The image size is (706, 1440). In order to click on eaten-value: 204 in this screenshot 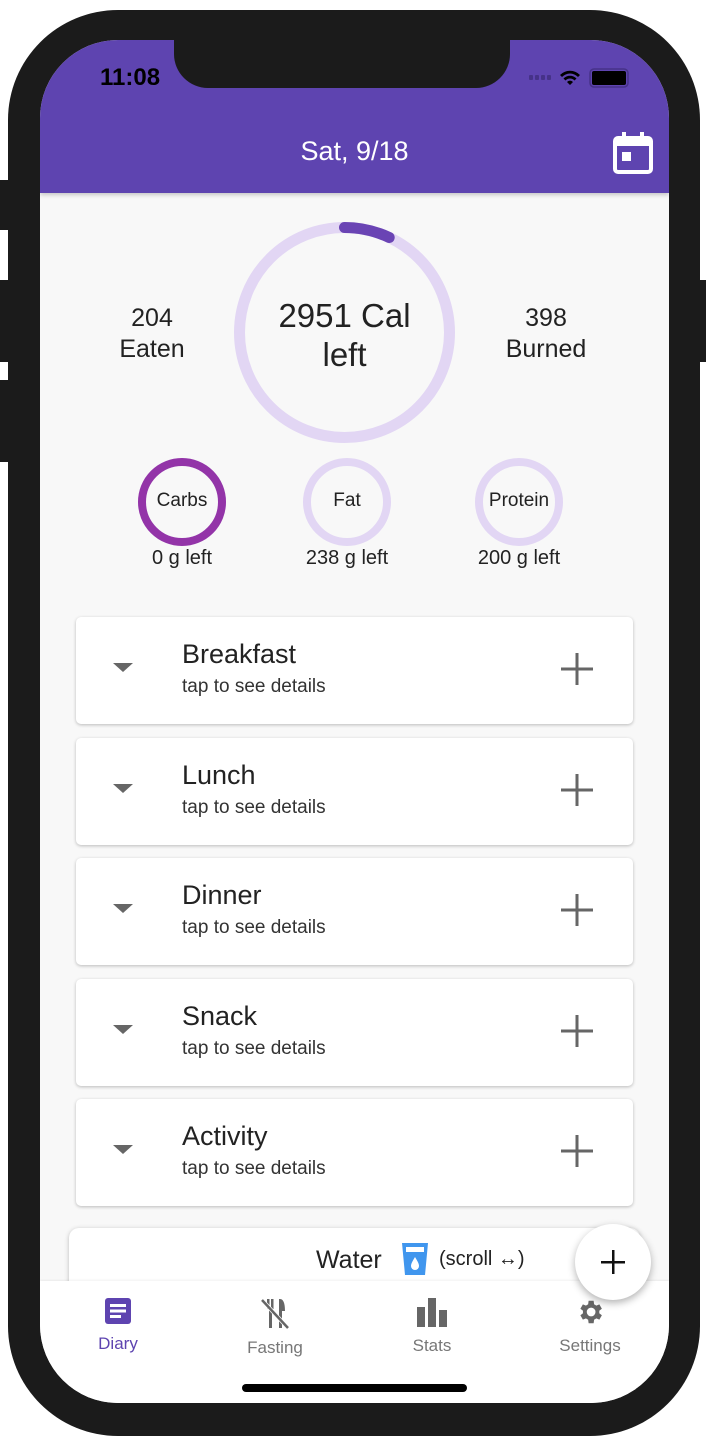, I will do `click(152, 318)`.